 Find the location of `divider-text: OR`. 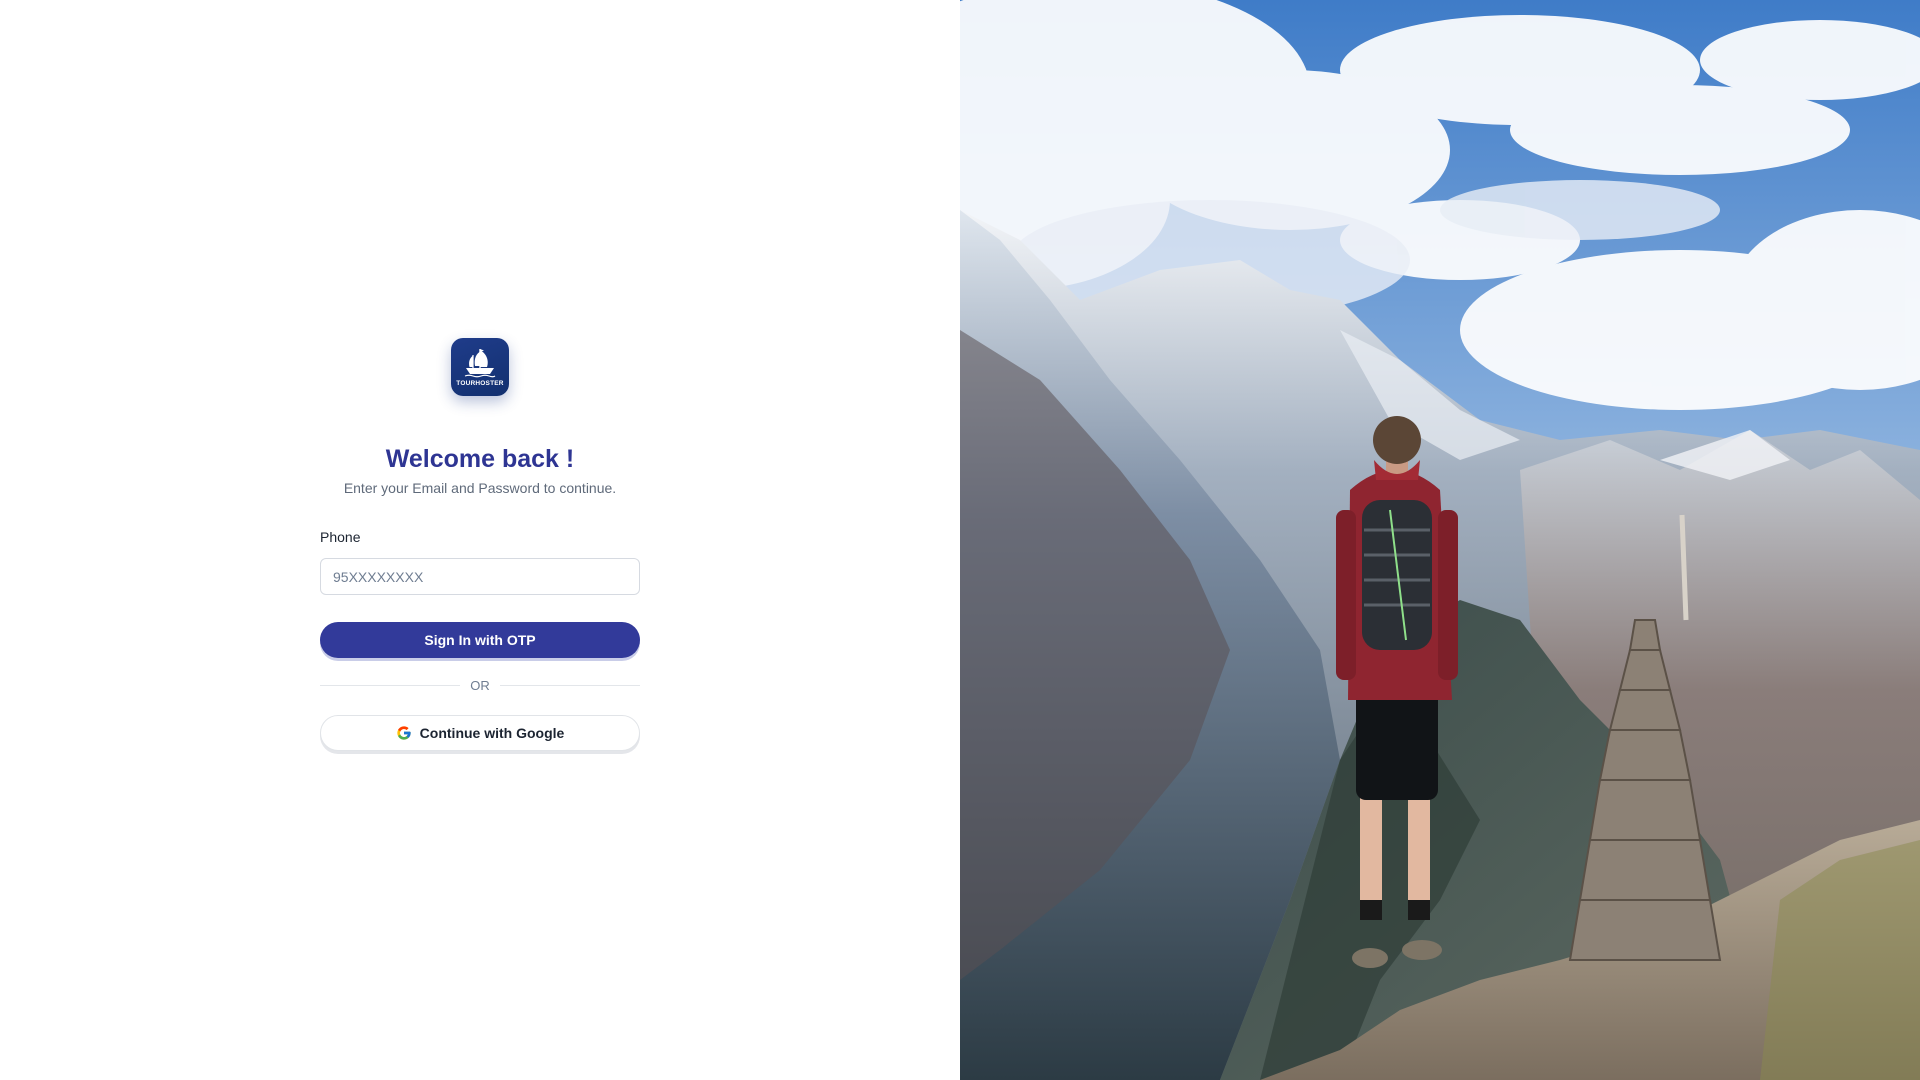

divider-text: OR is located at coordinates (480, 685).